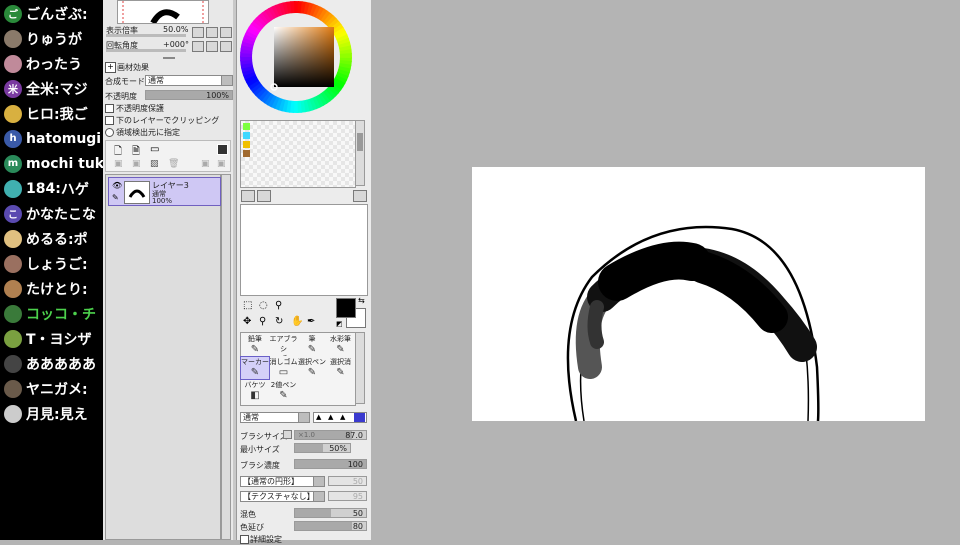 The image size is (960, 545). Describe the element at coordinates (246, 153) in the screenshot. I see `swatch-brown` at that location.